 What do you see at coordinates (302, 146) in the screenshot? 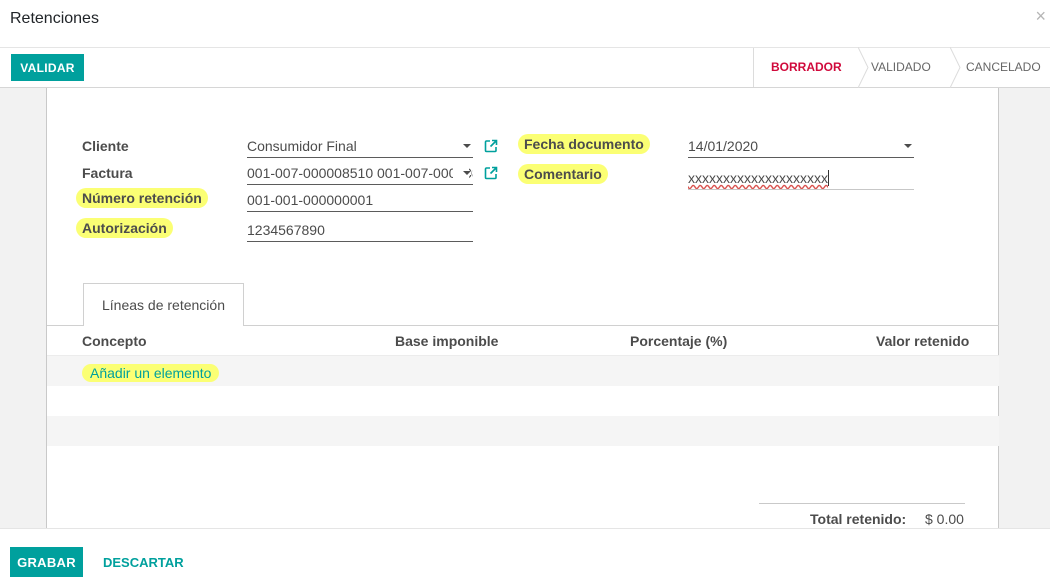
I see `cliente-value: Consumidor Final` at bounding box center [302, 146].